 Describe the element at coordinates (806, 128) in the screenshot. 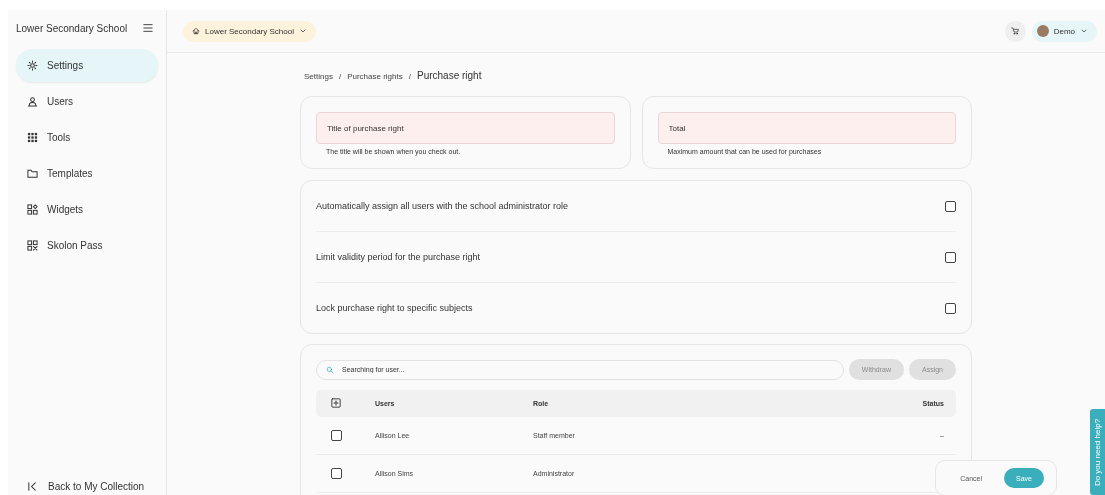

I see `input-field: Total` at that location.